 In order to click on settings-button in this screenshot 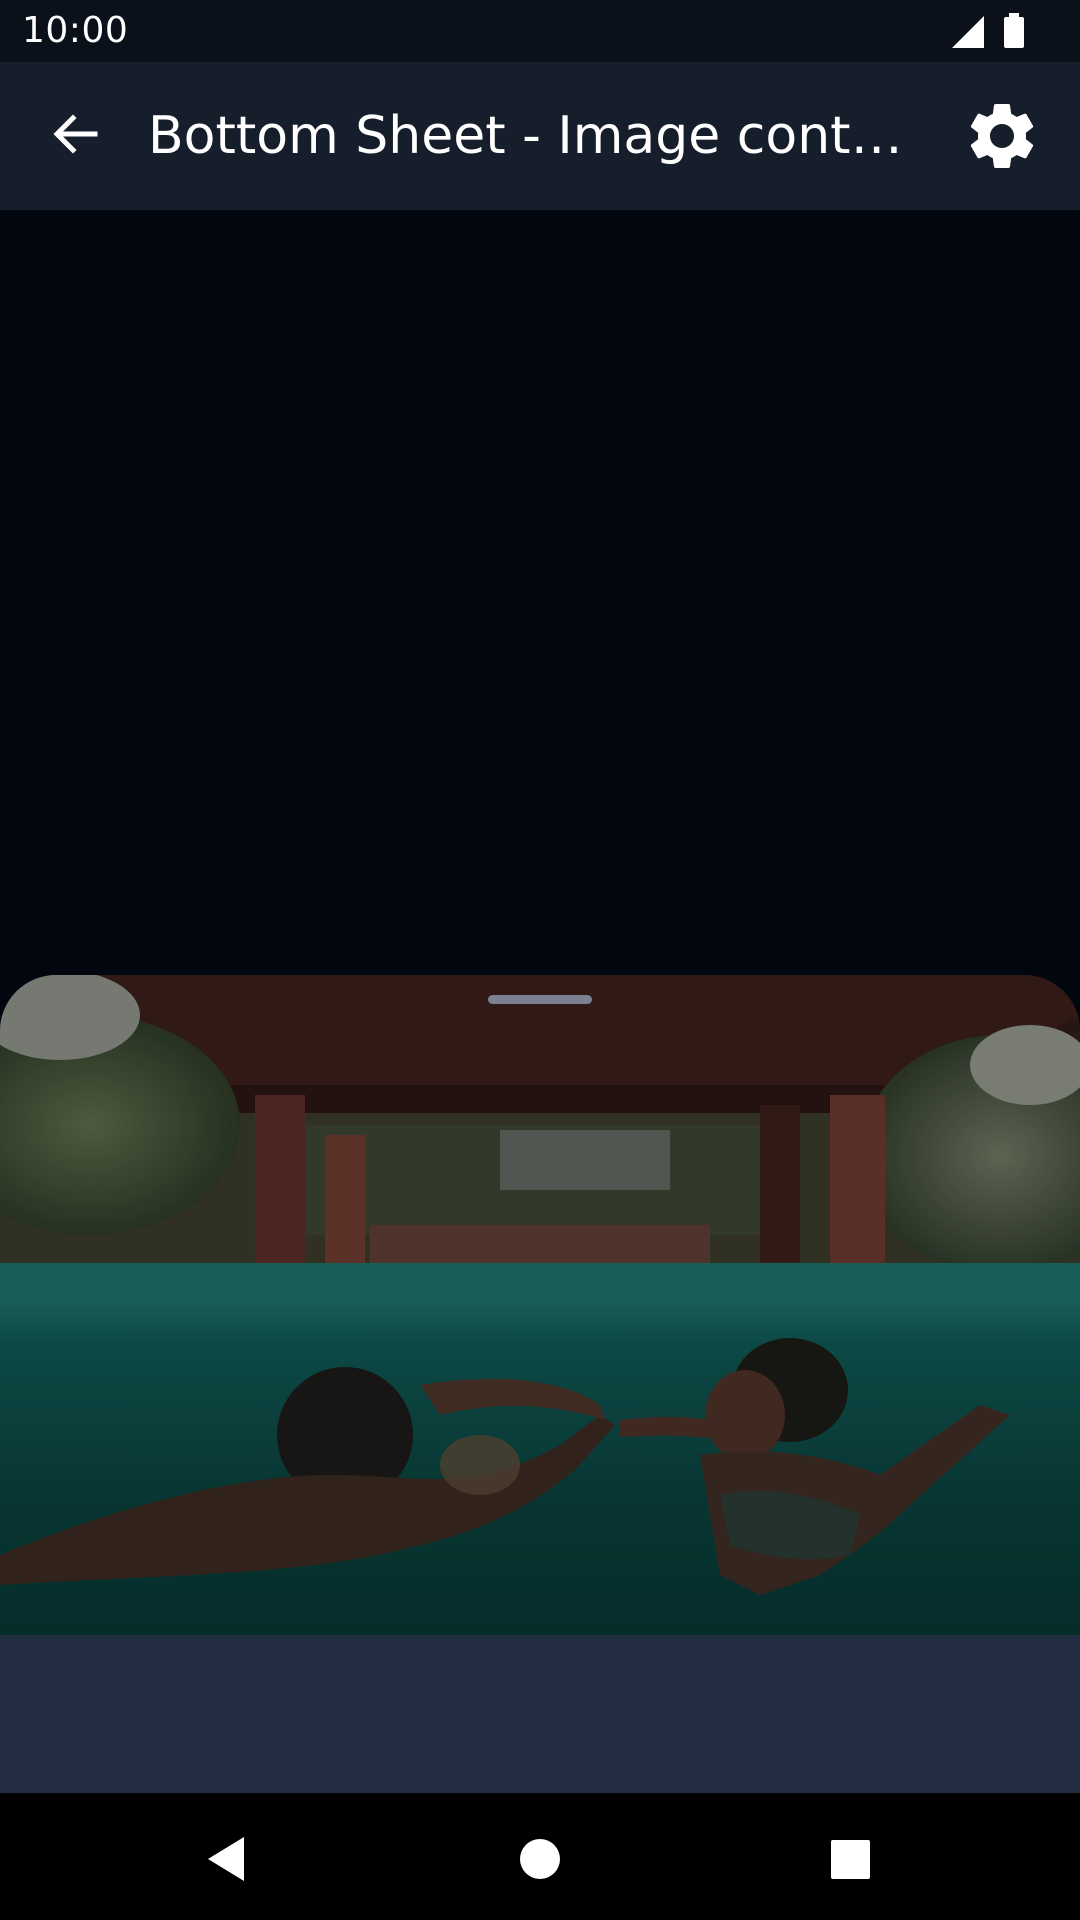, I will do `click(1002, 136)`.